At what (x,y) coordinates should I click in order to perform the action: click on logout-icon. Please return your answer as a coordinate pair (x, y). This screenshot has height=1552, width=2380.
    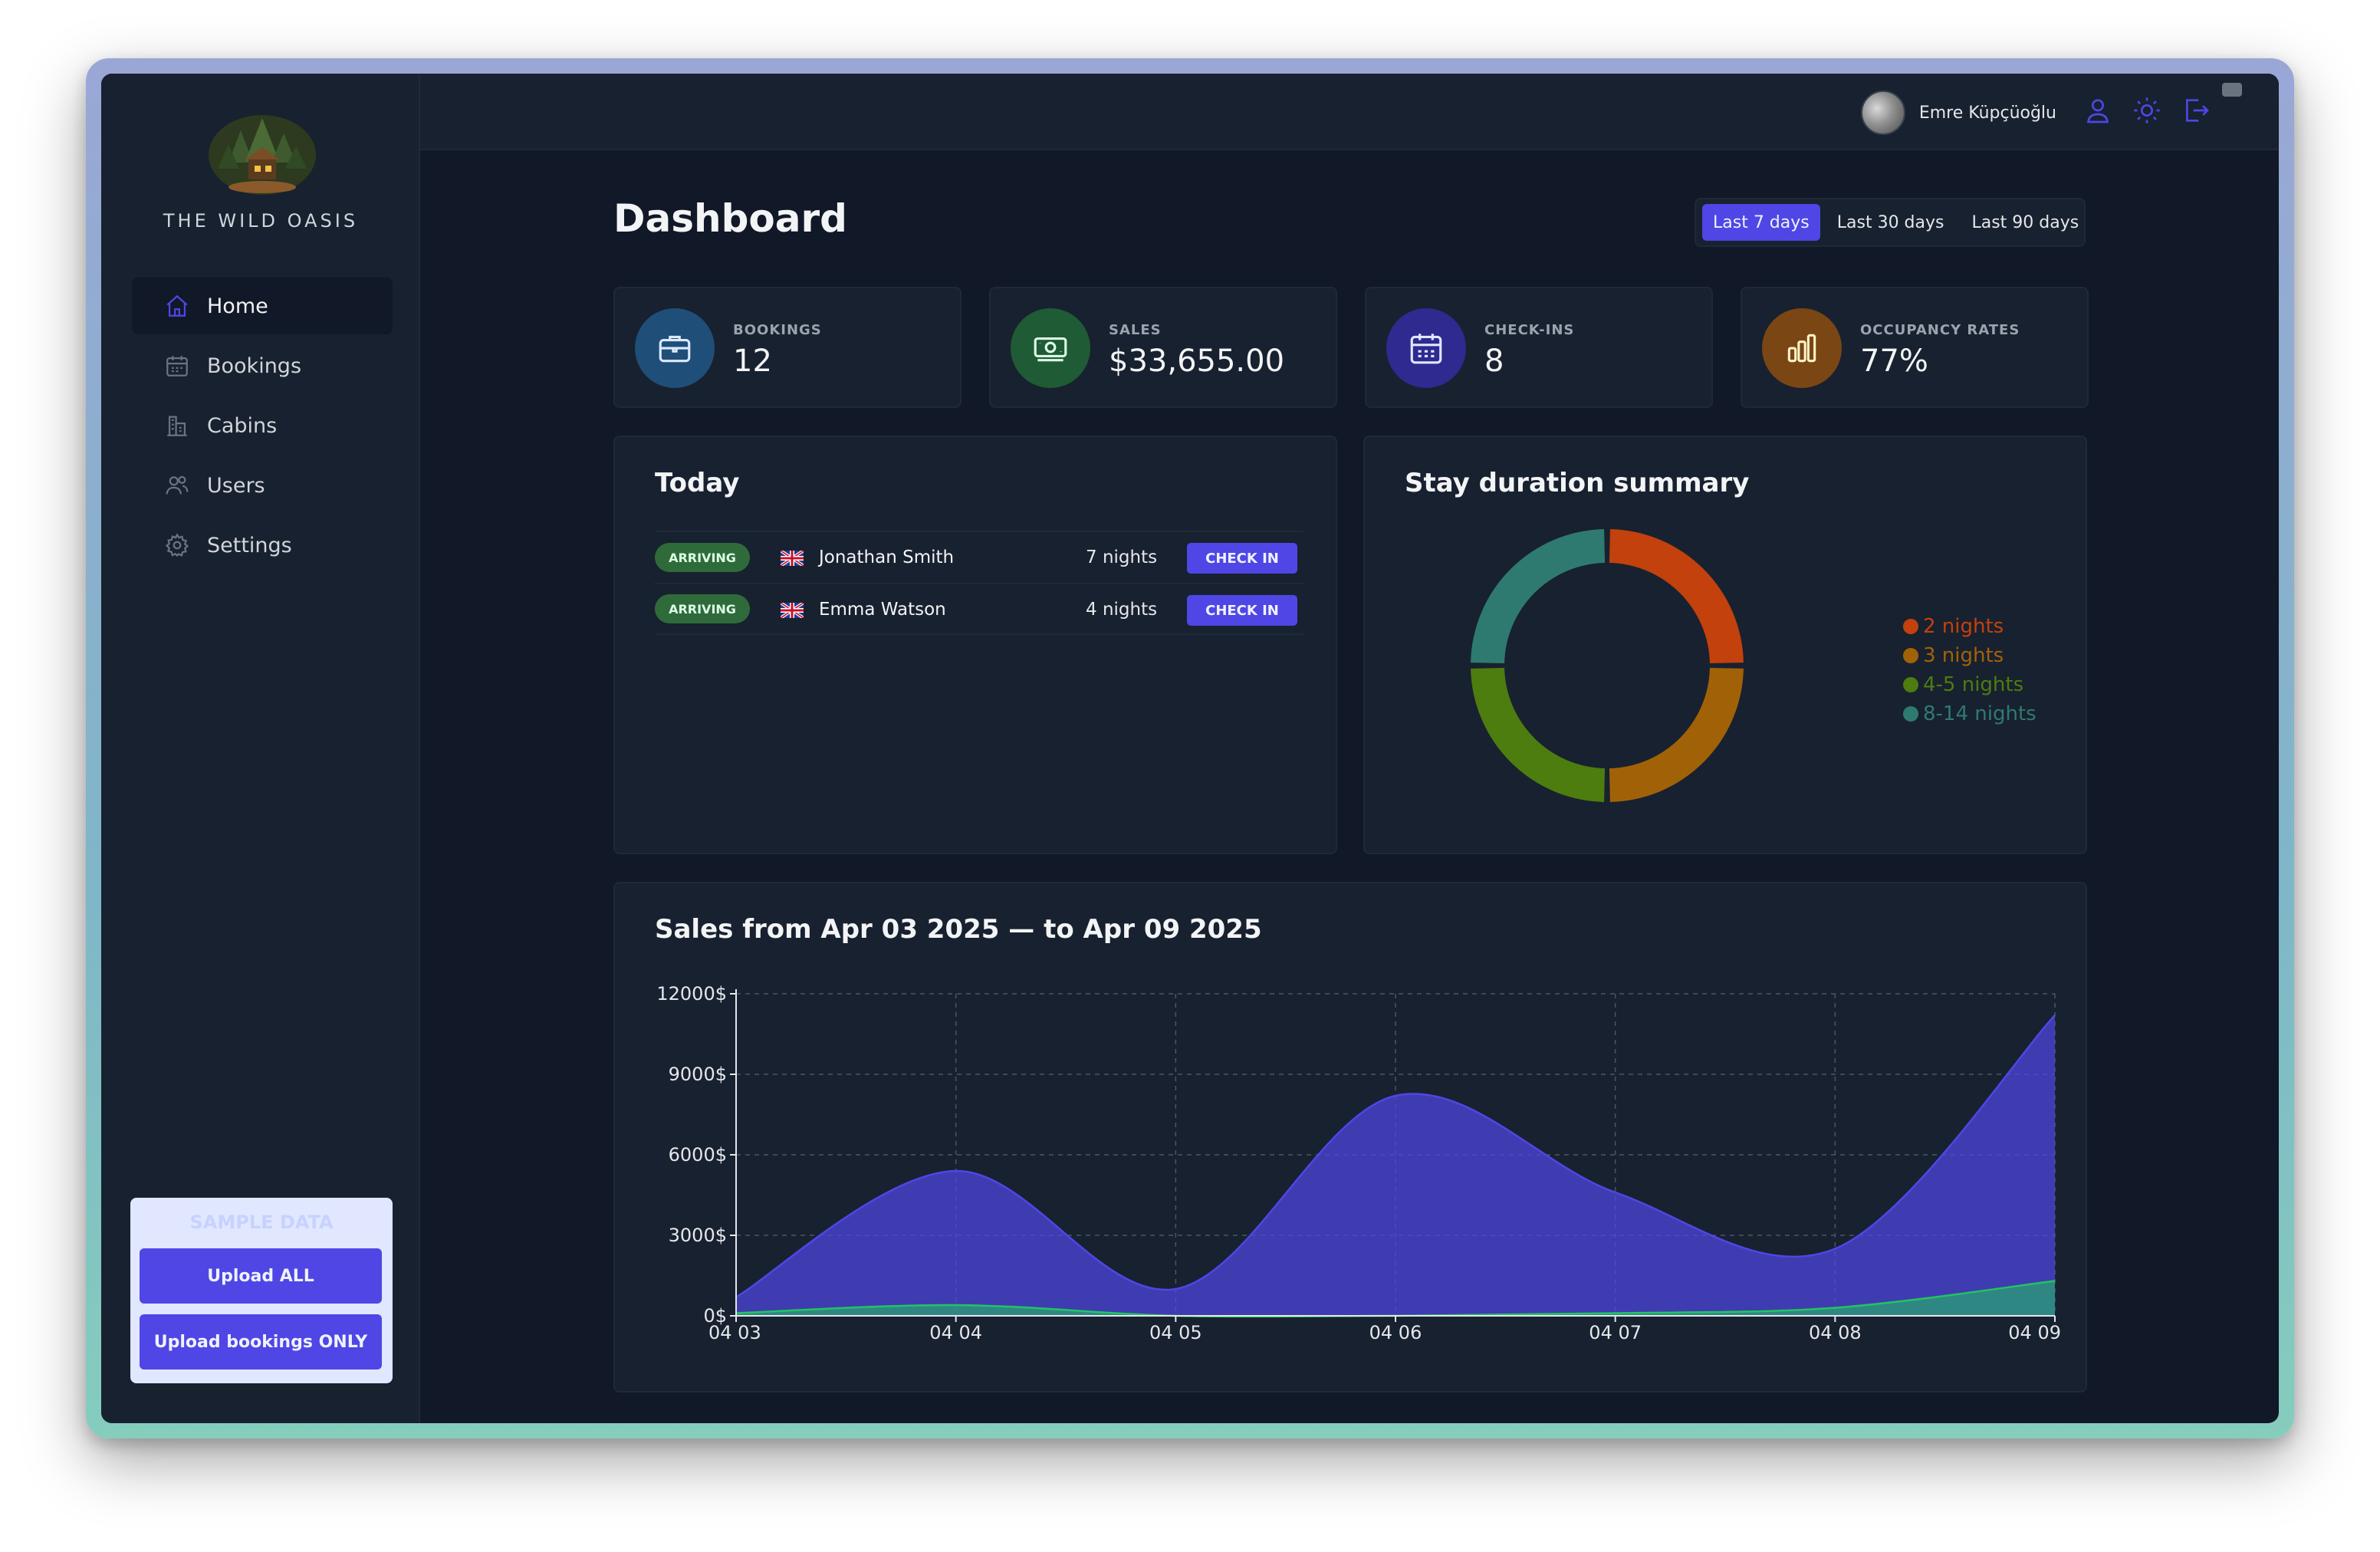
    Looking at the image, I should click on (2196, 111).